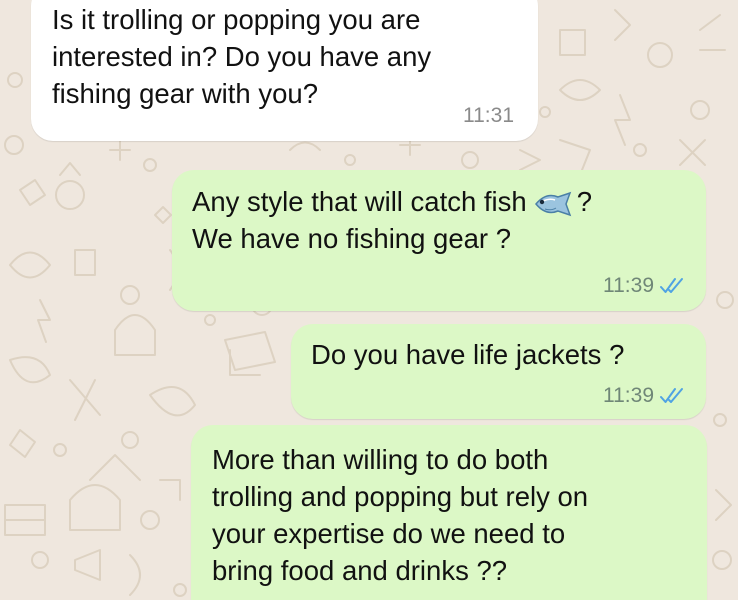 The image size is (738, 600). I want to click on message-text-line: bring food and drinks ??, so click(360, 570).